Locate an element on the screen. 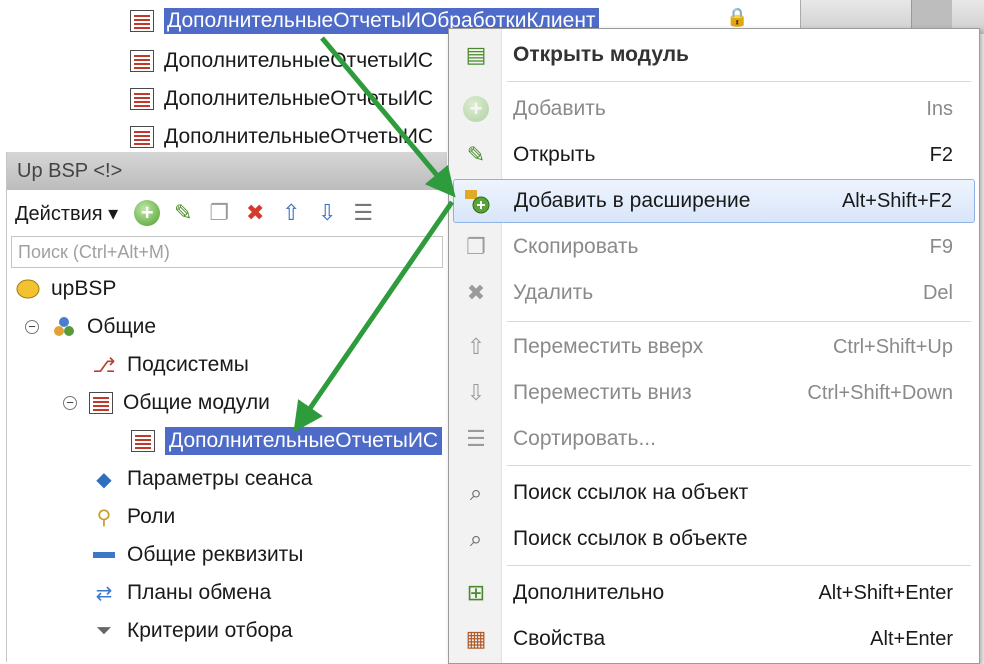 The height and width of the screenshot is (664, 984). menu-item-label: Скопировать is located at coordinates (576, 246).